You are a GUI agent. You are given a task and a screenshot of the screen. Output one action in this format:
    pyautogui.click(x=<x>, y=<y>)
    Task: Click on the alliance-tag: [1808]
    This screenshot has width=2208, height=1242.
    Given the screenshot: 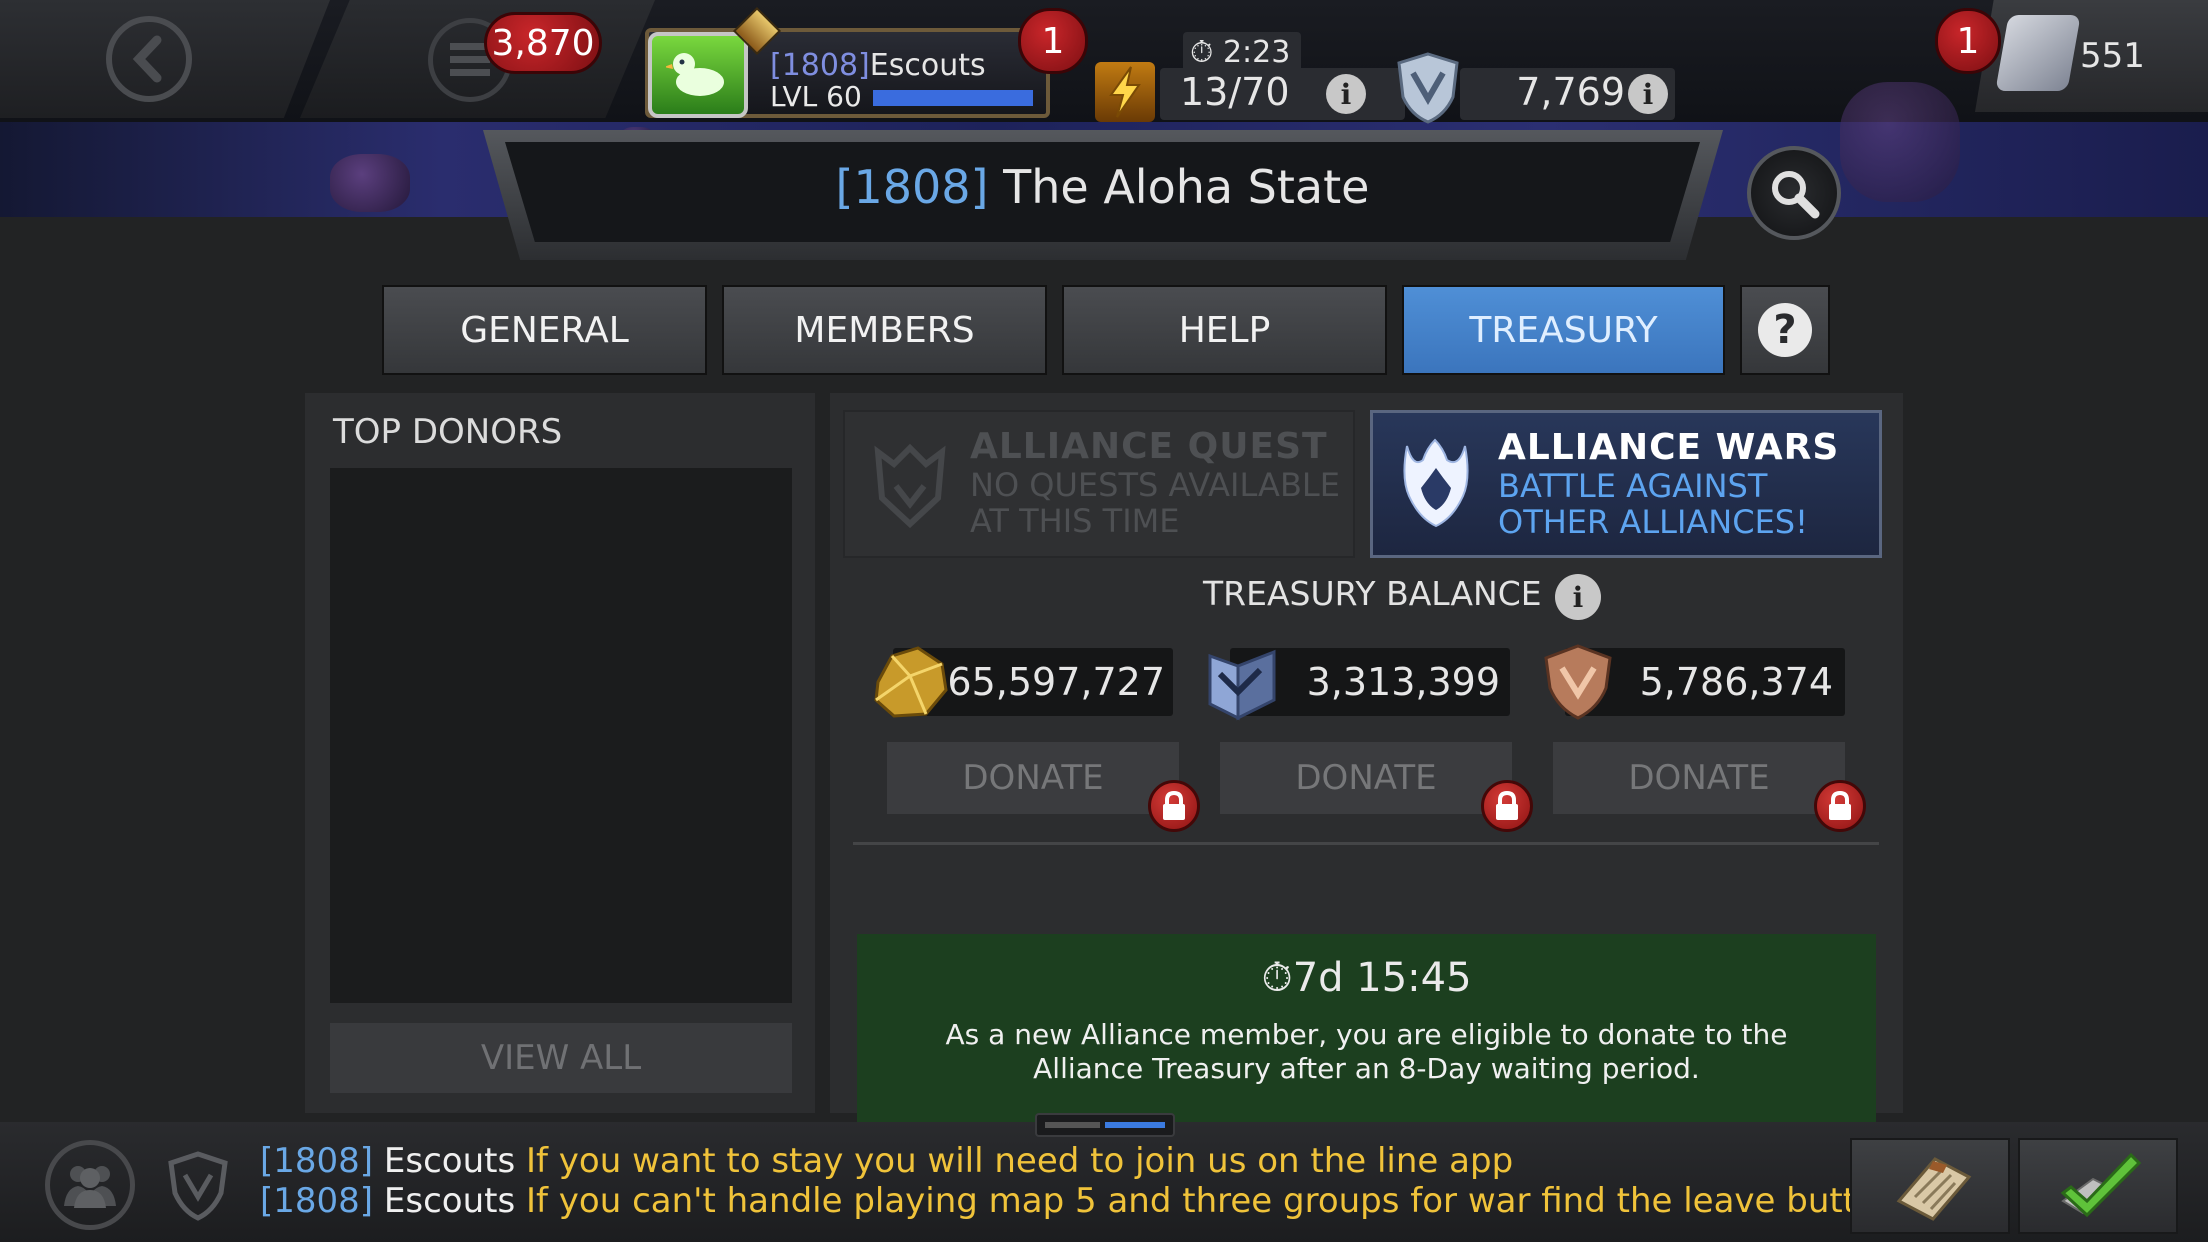 What is the action you would take?
    pyautogui.click(x=912, y=187)
    